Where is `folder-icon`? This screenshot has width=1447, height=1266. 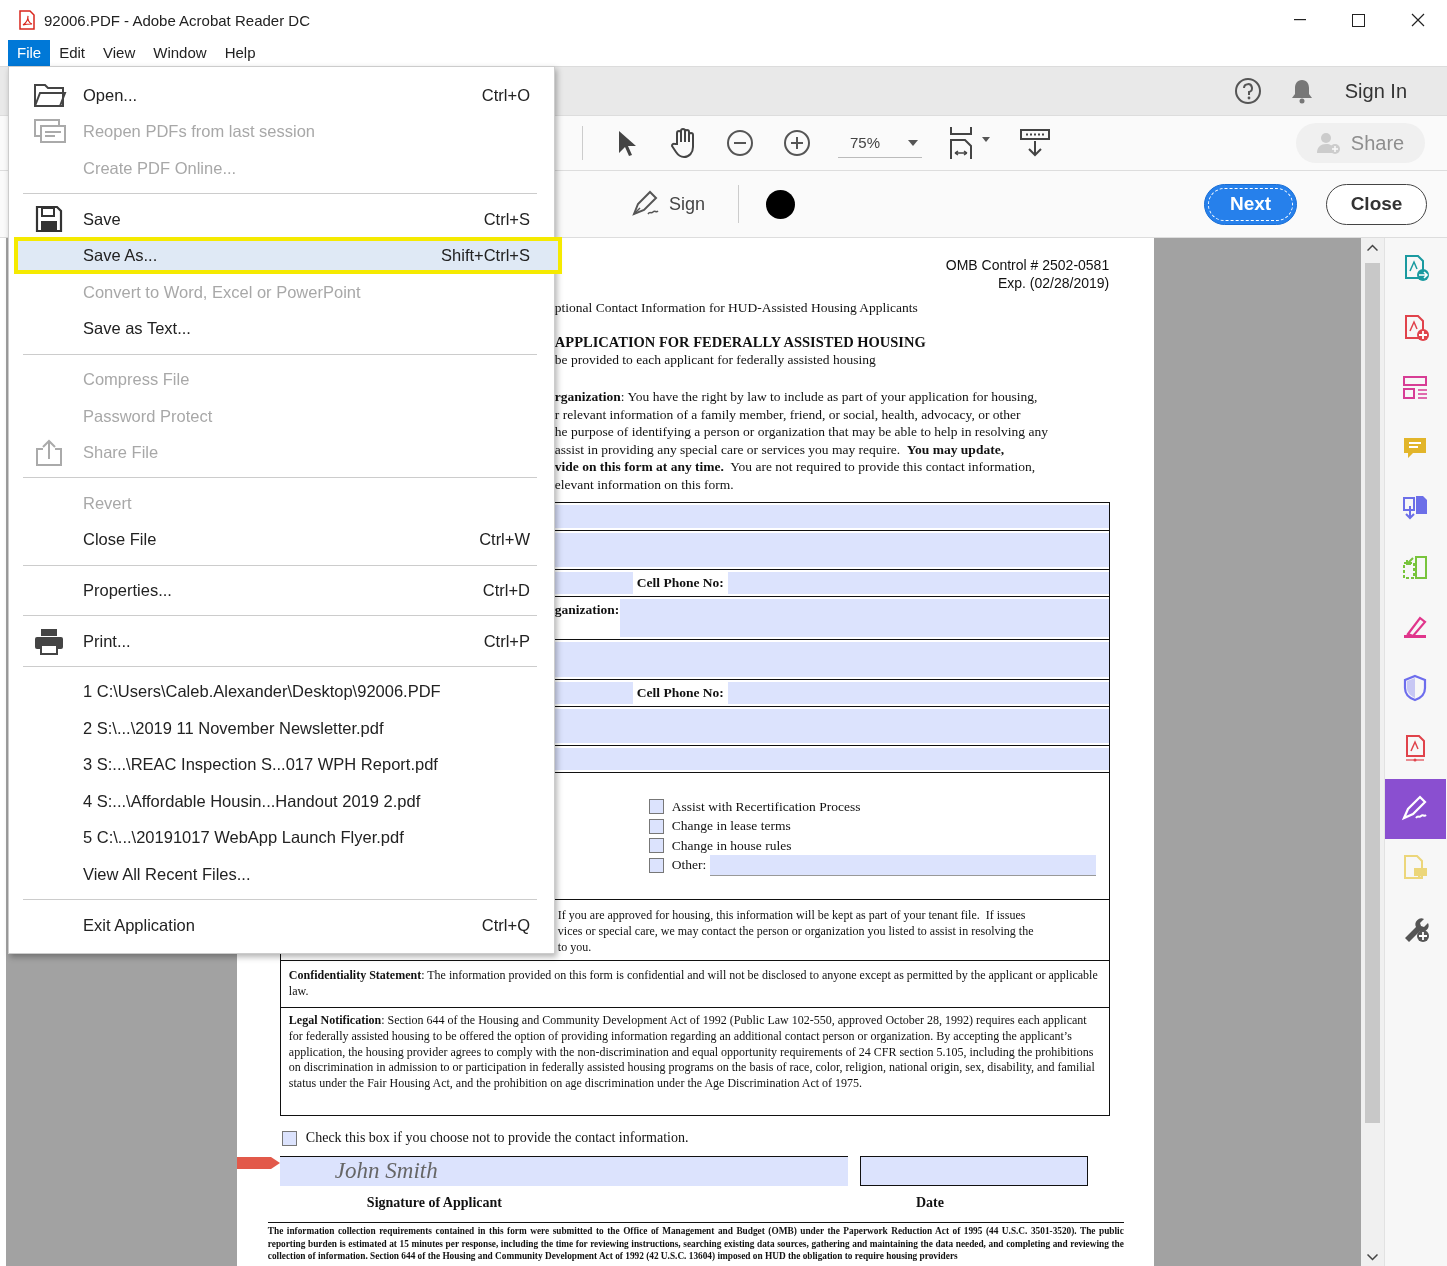
folder-icon is located at coordinates (50, 95).